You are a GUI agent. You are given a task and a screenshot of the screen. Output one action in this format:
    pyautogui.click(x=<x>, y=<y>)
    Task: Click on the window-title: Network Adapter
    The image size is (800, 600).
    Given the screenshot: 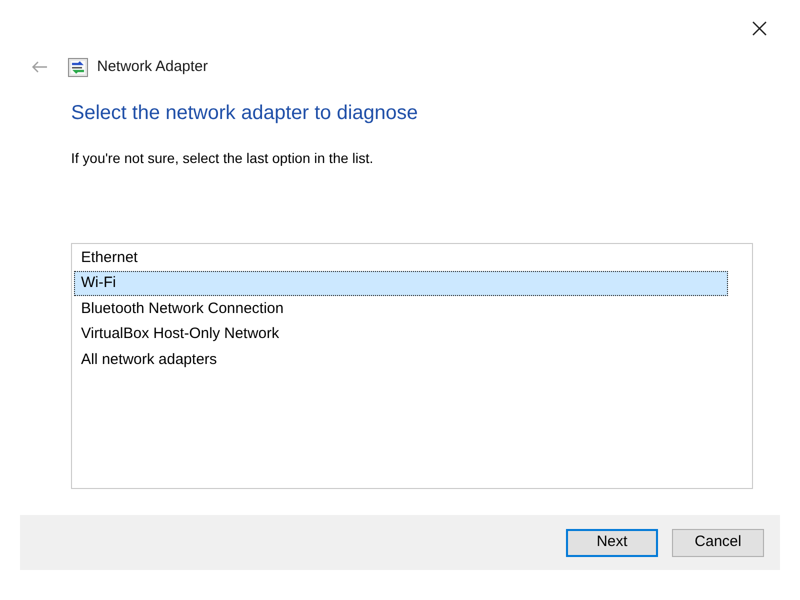 What is the action you would take?
    pyautogui.click(x=152, y=66)
    